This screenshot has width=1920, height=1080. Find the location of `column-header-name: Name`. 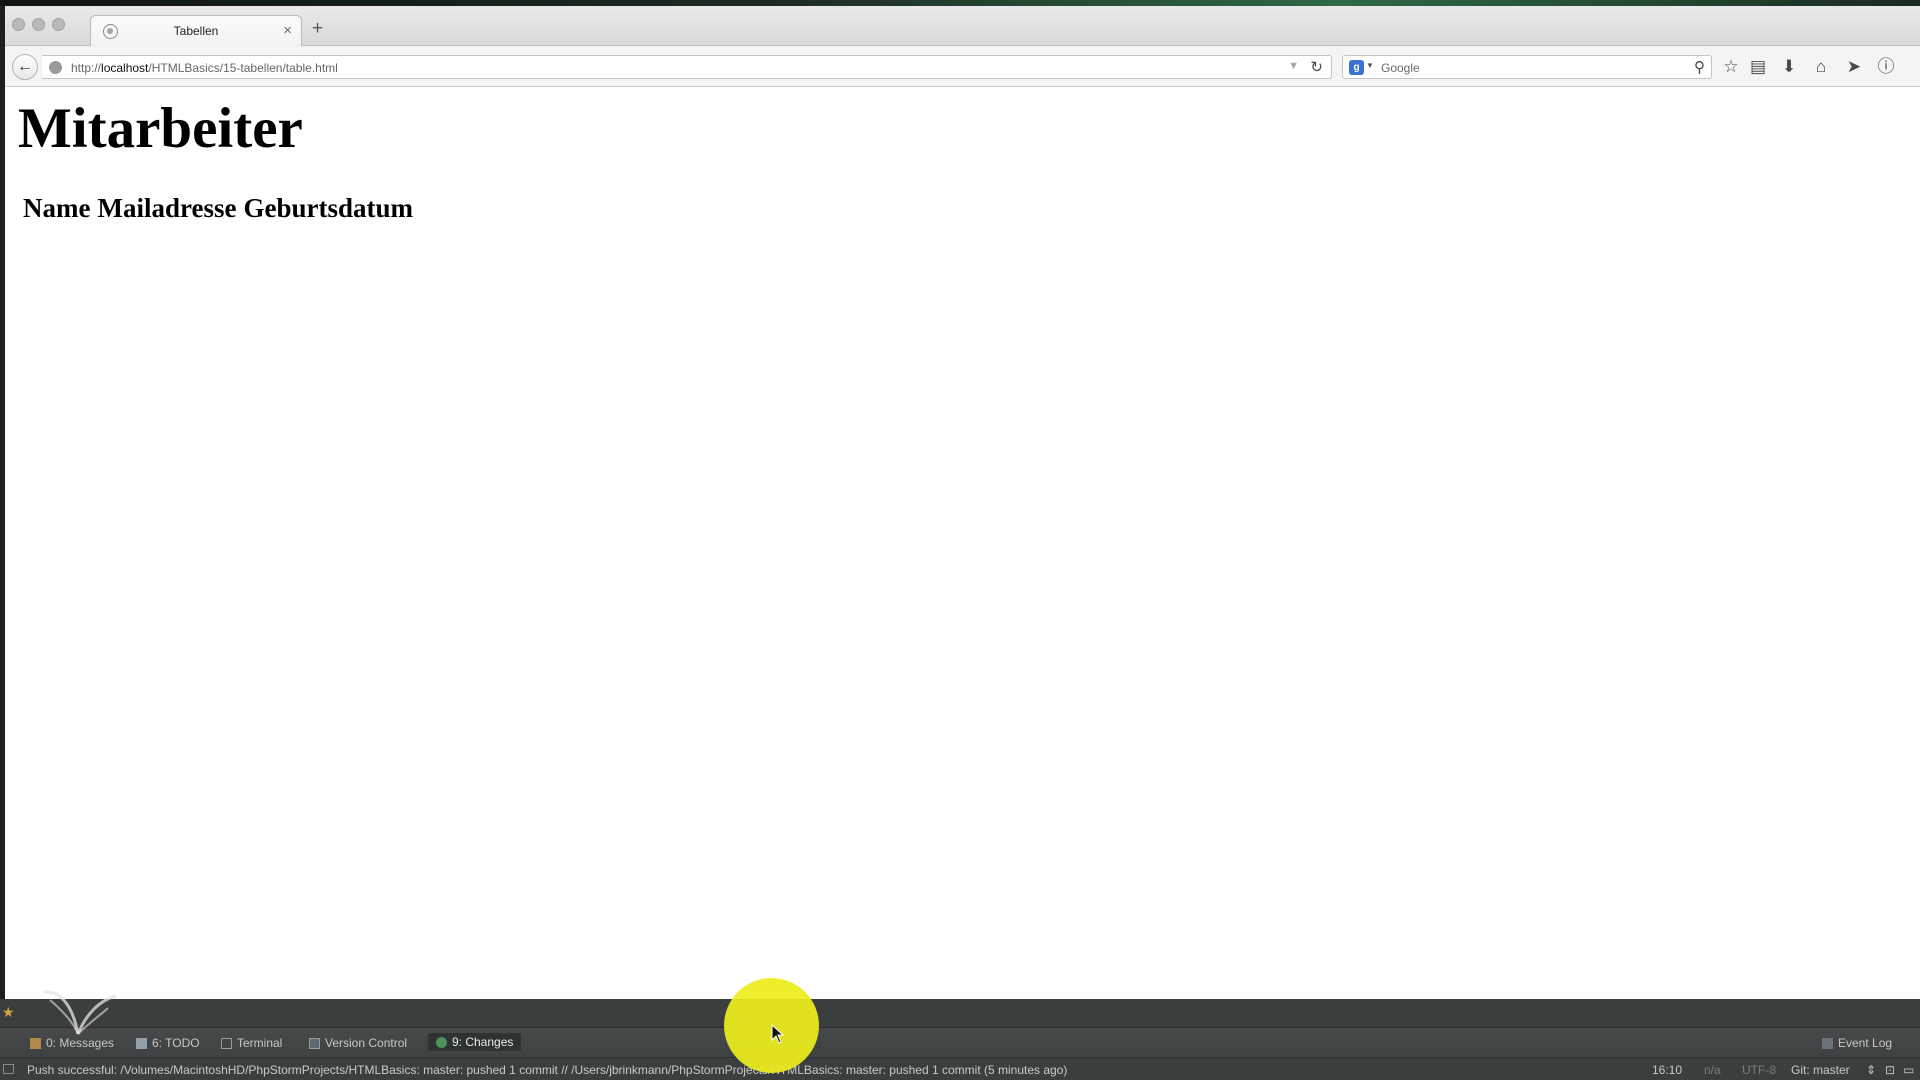

column-header-name: Name is located at coordinates (57, 208).